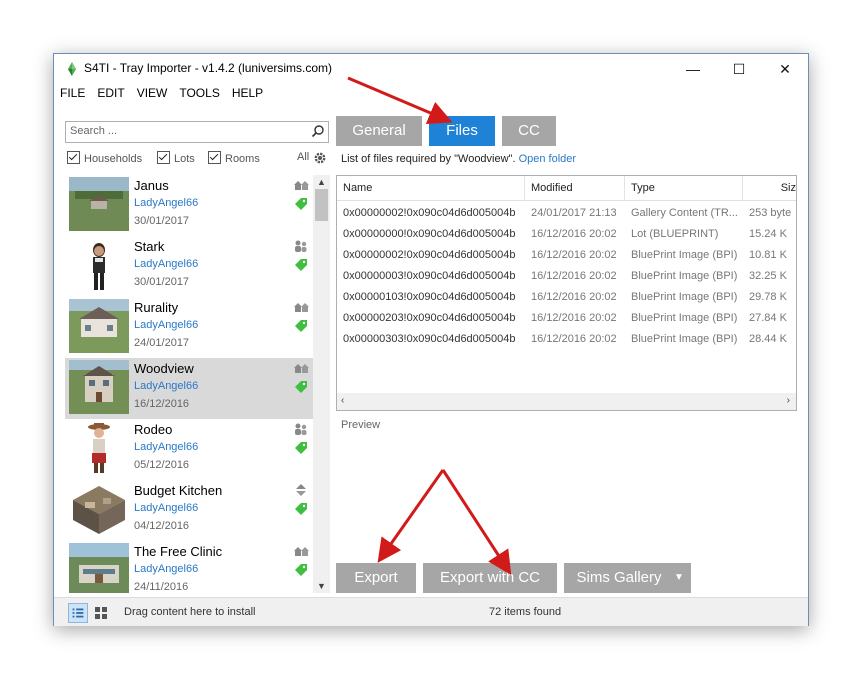 The height and width of the screenshot is (677, 860). What do you see at coordinates (99, 204) in the screenshot?
I see `lot-thumbnail` at bounding box center [99, 204].